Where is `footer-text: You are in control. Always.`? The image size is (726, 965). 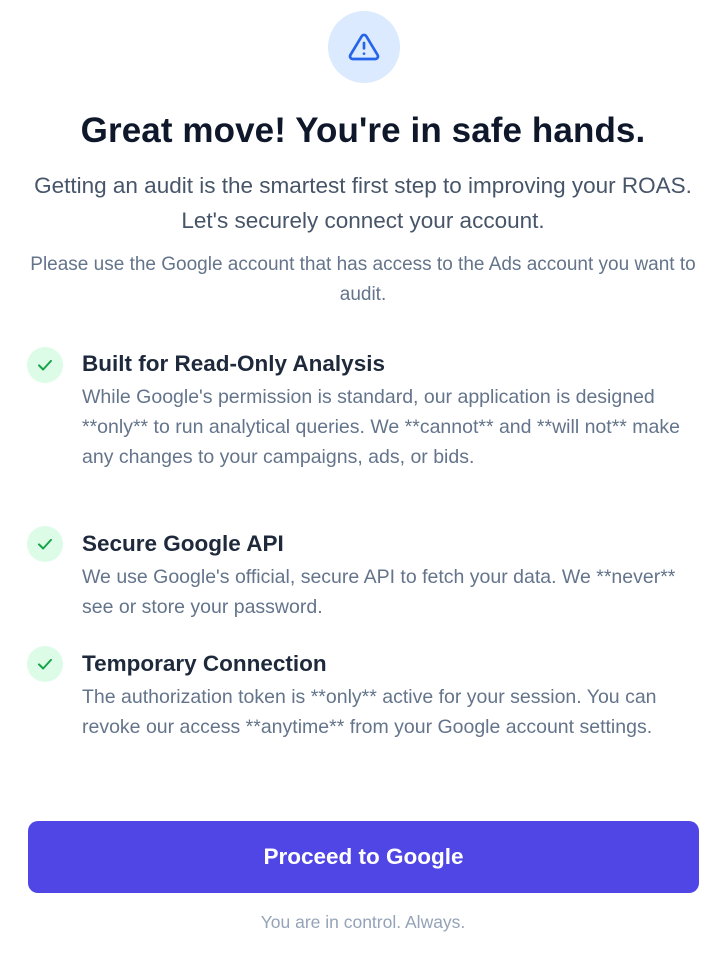
footer-text: You are in control. Always. is located at coordinates (363, 922).